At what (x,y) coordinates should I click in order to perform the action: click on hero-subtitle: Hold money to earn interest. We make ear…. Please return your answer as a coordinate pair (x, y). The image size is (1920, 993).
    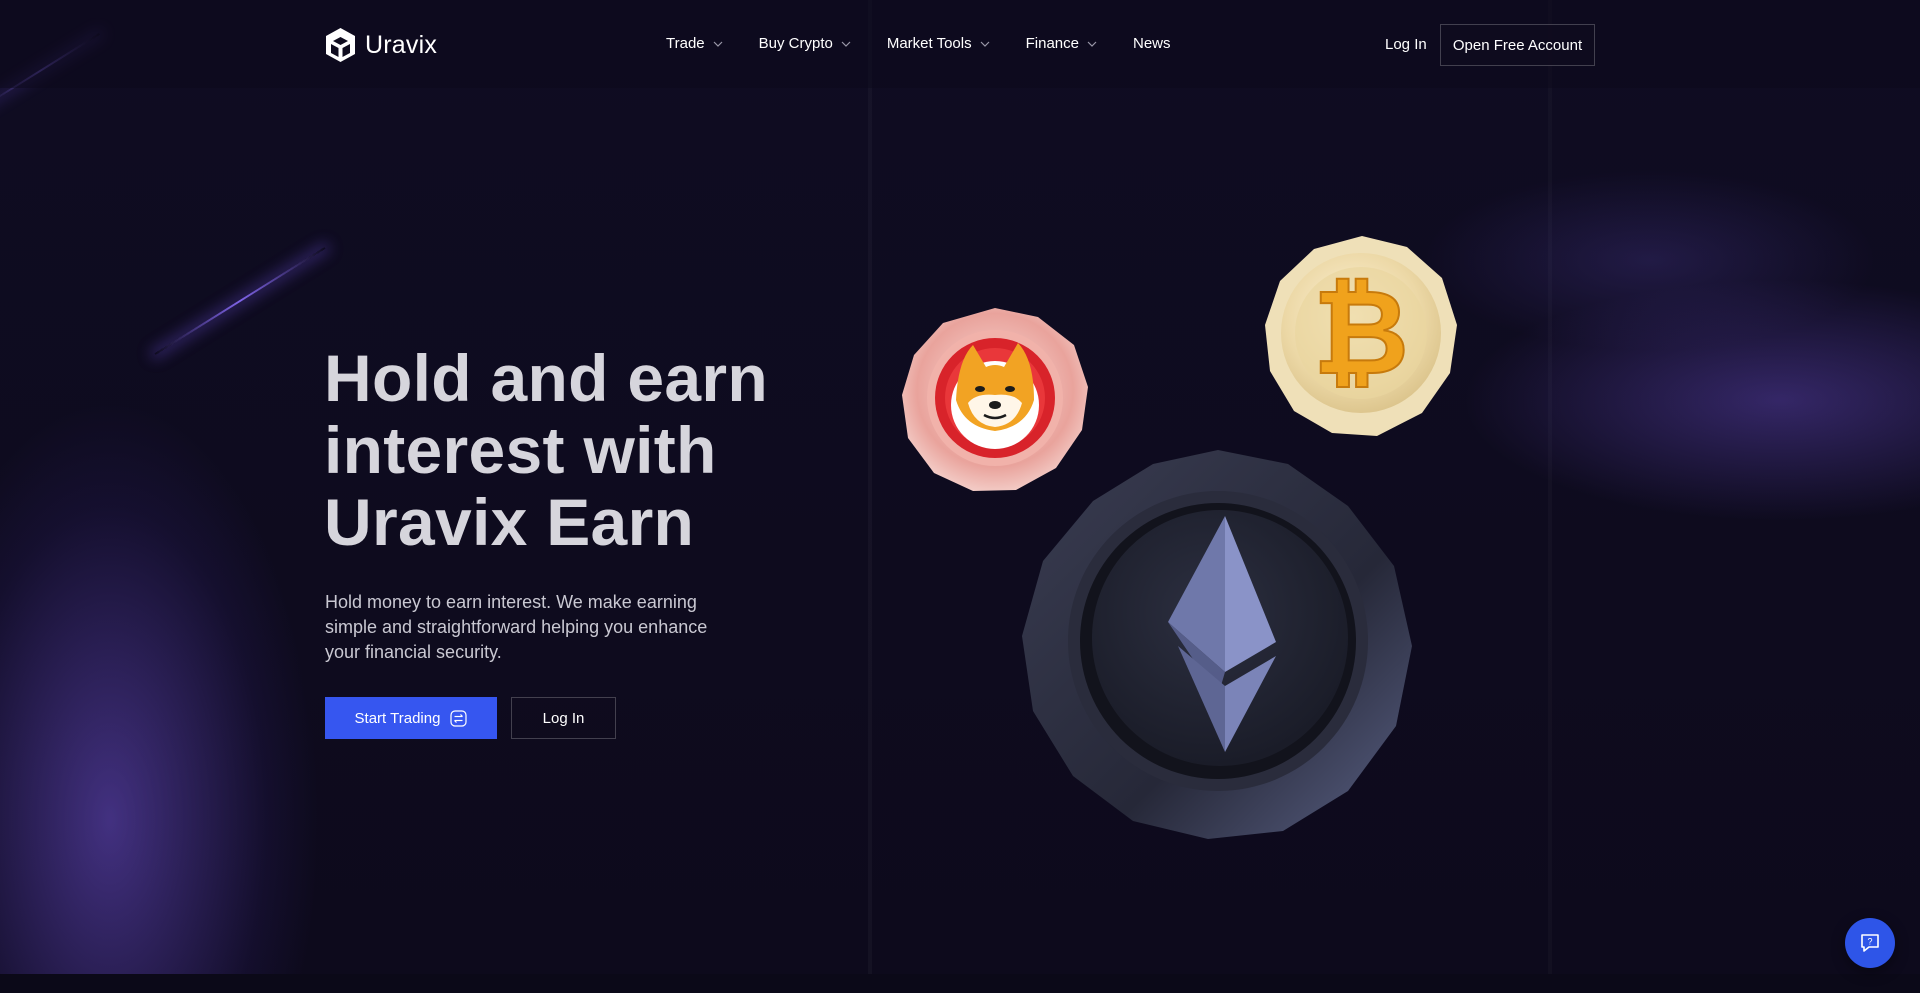
    Looking at the image, I should click on (516, 627).